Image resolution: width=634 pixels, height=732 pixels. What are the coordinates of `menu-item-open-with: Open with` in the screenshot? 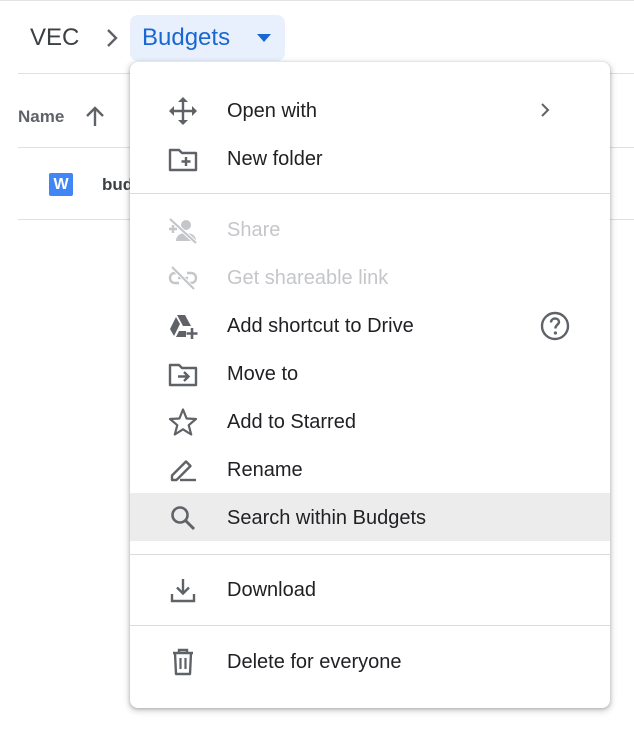 It's located at (370, 110).